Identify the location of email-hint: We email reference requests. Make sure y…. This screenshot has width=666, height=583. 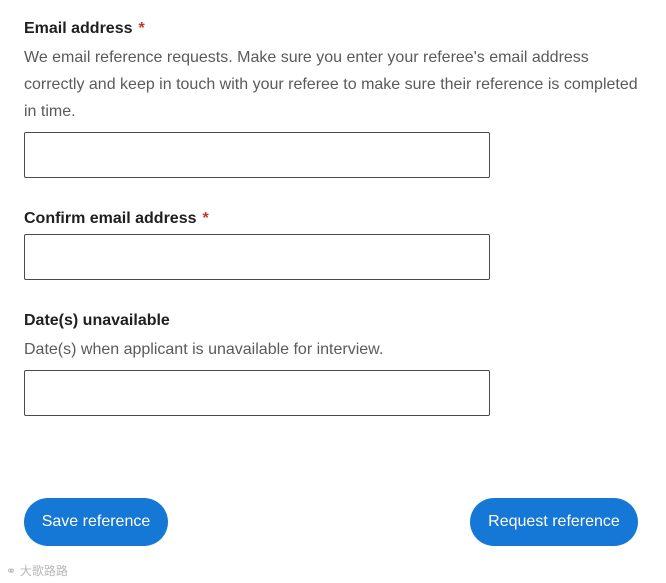
(331, 84).